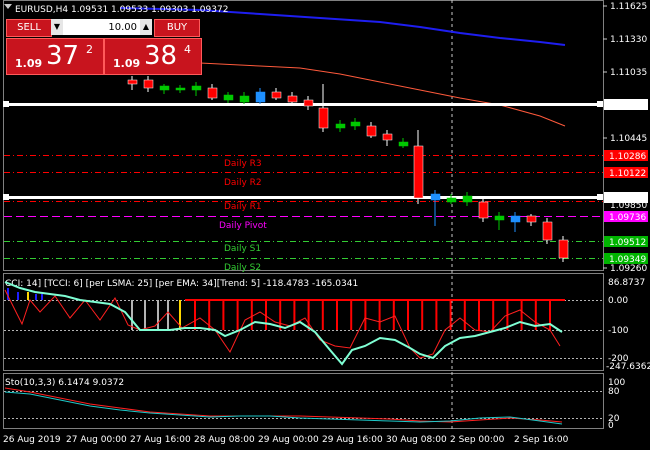  What do you see at coordinates (627, 106) in the screenshot?
I see `badge-1-10719-text: 1.10719` at bounding box center [627, 106].